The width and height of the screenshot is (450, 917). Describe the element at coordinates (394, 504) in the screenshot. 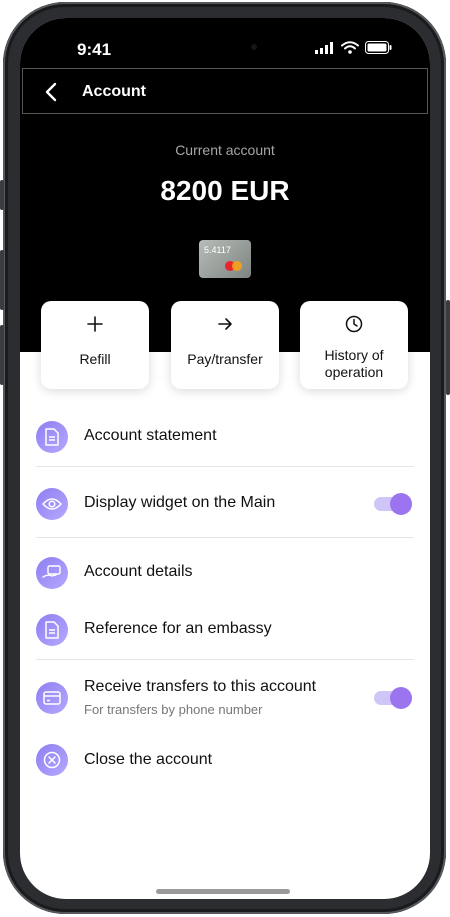

I see `widget-toggle` at that location.